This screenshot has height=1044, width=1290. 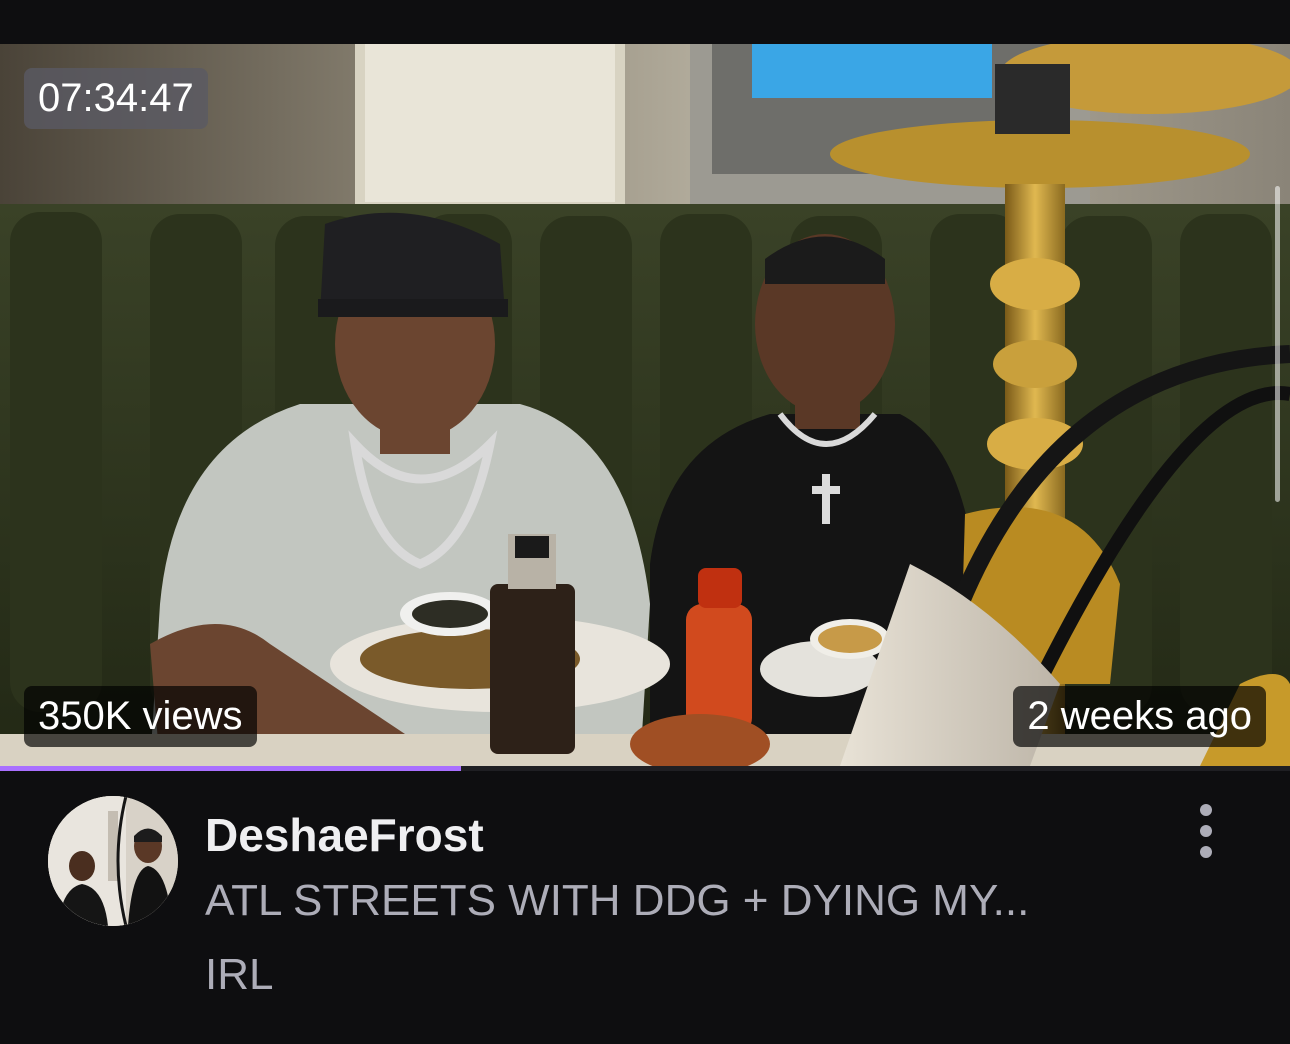 What do you see at coordinates (239, 975) in the screenshot?
I see `stream-category: IRL` at bounding box center [239, 975].